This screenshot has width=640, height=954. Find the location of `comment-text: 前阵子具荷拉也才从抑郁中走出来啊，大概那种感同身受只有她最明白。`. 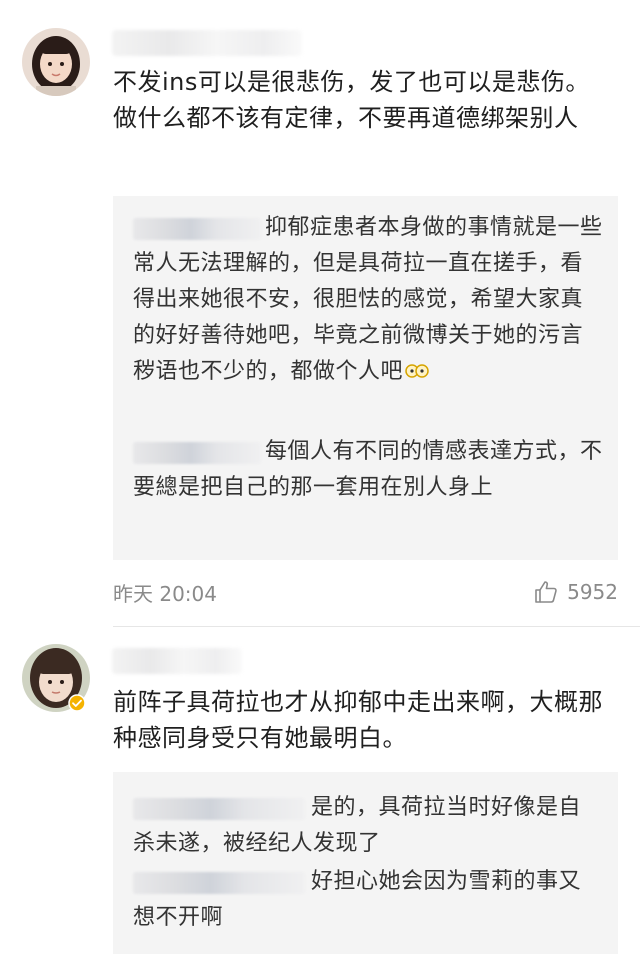

comment-text: 前阵子具荷拉也才从抑郁中走出来啊，大概那种感同身受只有她最明白。 is located at coordinates (358, 720).